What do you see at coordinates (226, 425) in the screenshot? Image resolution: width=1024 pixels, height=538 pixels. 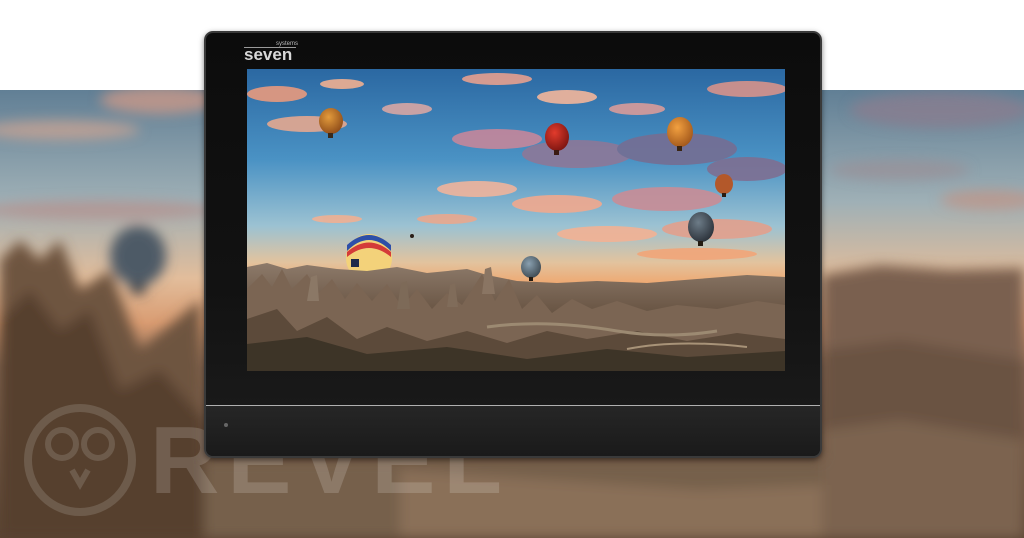 I see `microphone-icon` at bounding box center [226, 425].